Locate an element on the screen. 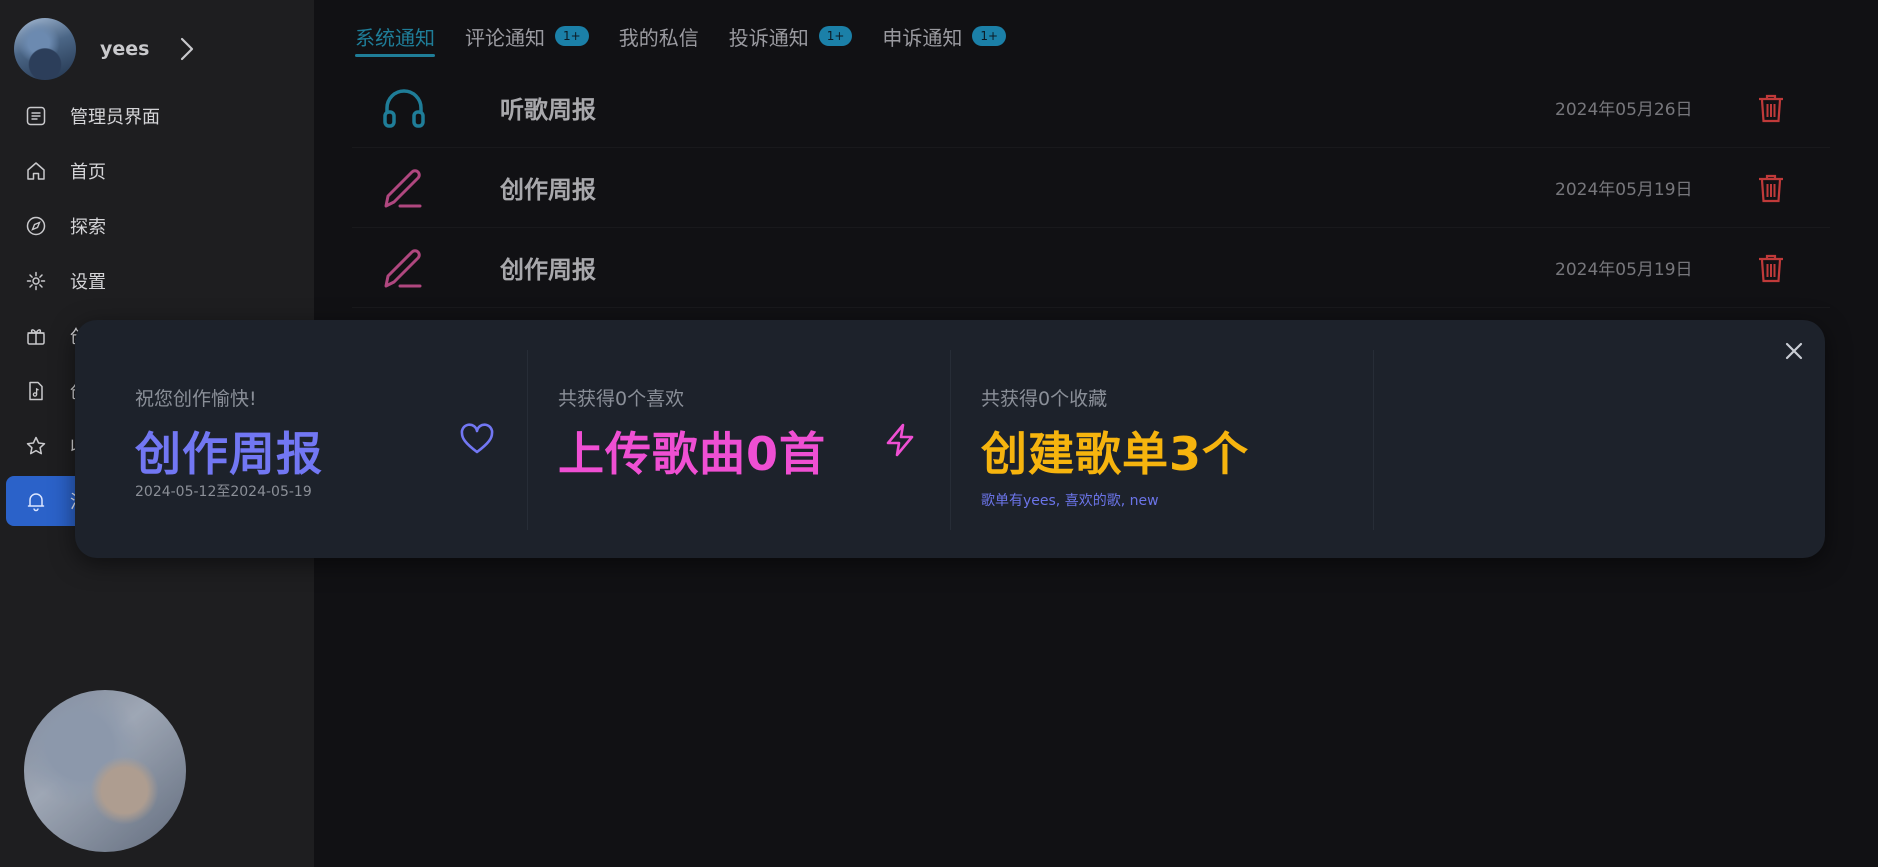 The height and width of the screenshot is (867, 1878). report-card-uploads: 共获得0个喜欢 上传歌曲0首 is located at coordinates (739, 440).